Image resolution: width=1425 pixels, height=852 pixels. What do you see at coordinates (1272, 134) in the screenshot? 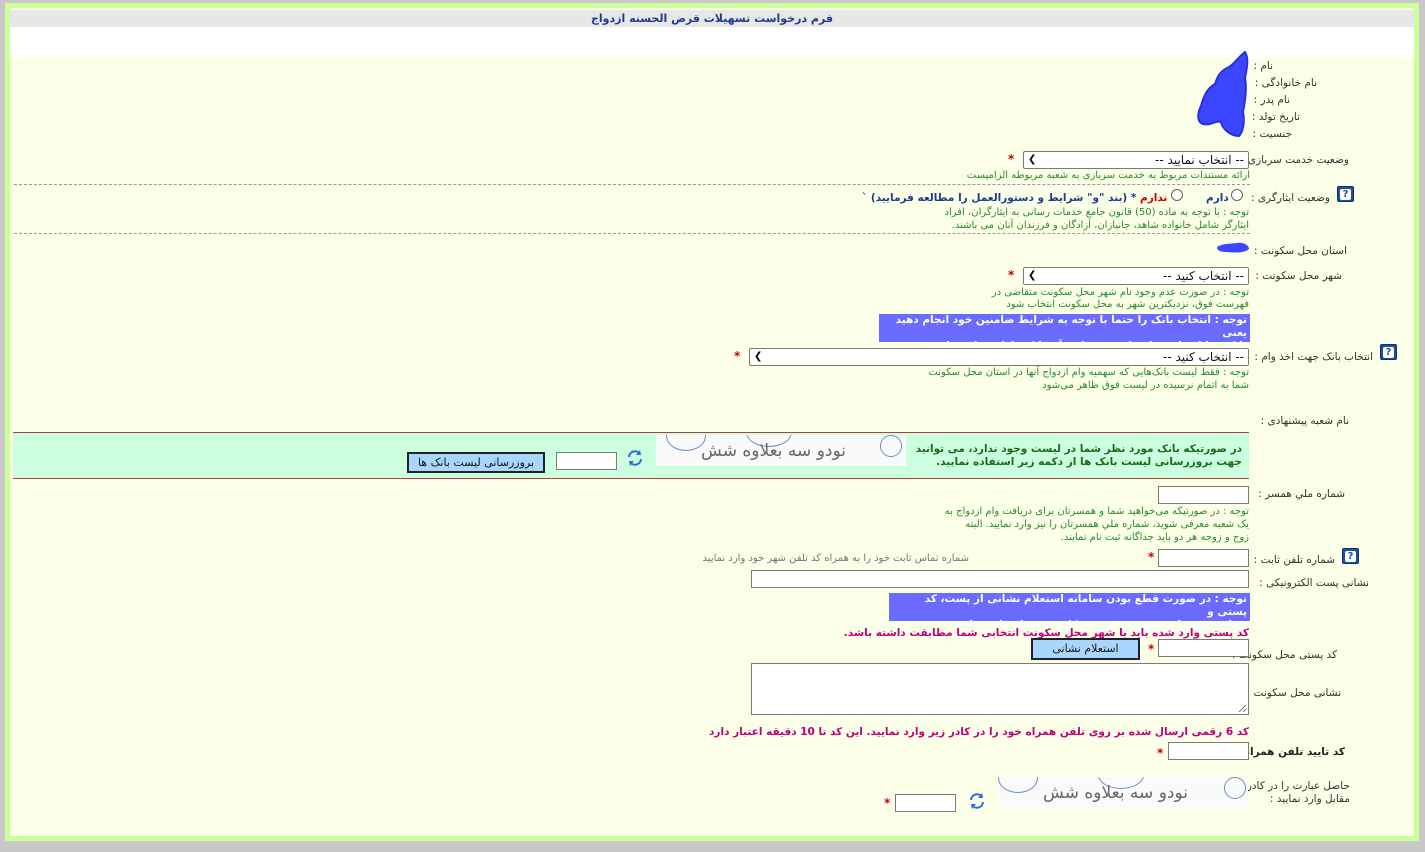
I see `gender-label: جنسیت :` at bounding box center [1272, 134].